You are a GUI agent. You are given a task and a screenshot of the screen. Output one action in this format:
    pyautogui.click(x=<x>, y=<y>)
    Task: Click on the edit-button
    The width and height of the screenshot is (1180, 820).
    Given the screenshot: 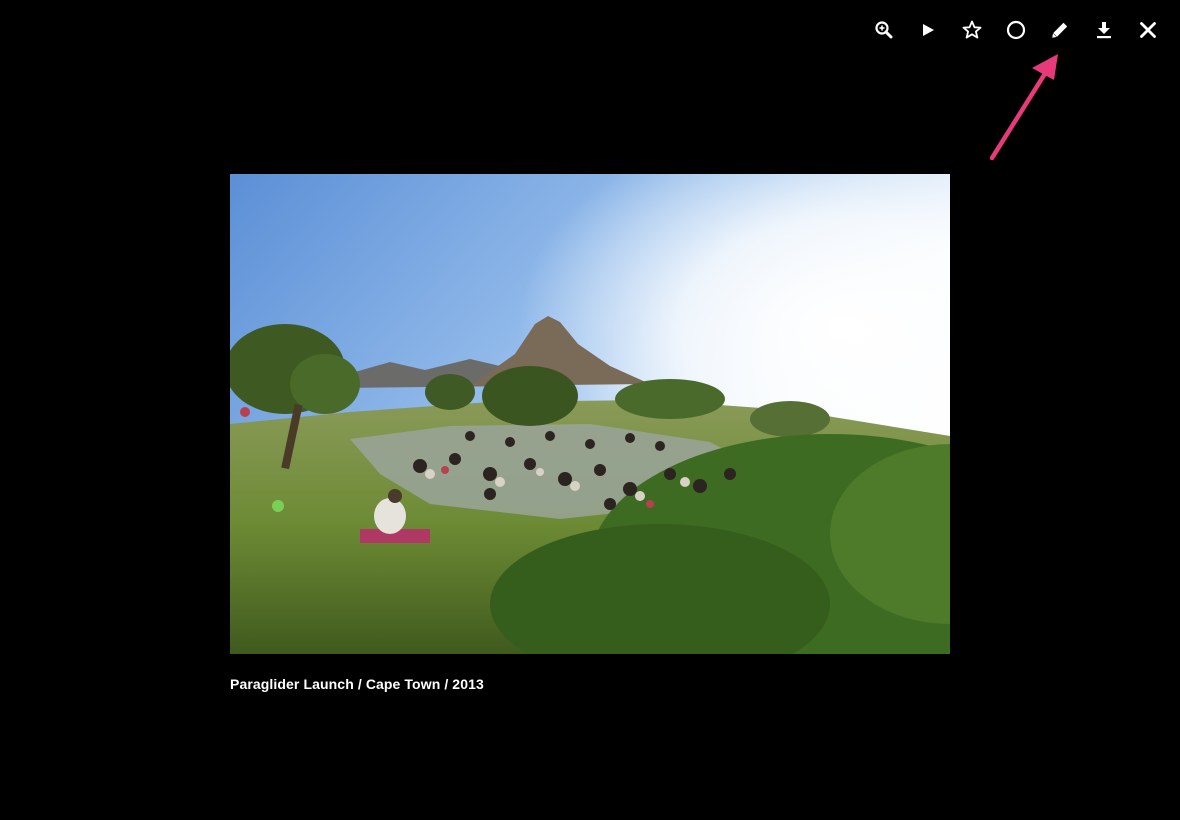 What is the action you would take?
    pyautogui.click(x=1060, y=30)
    